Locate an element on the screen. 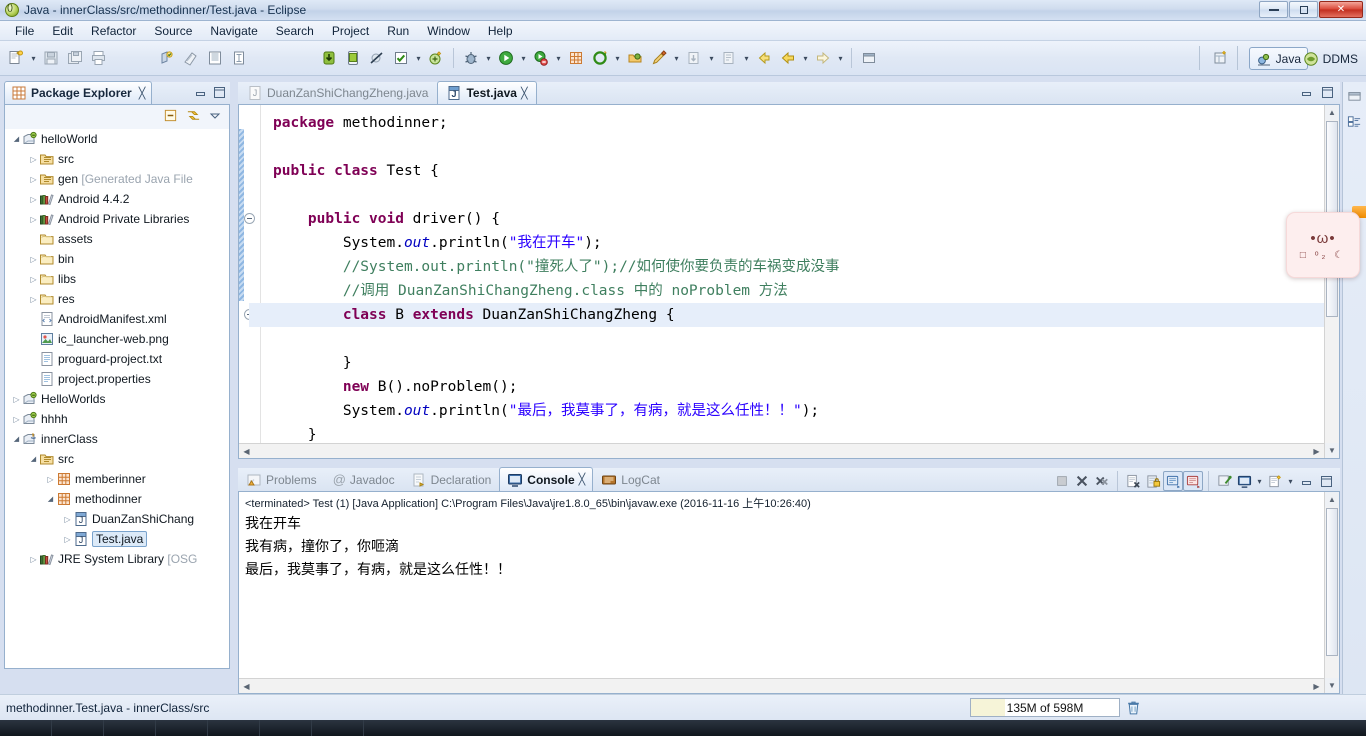 The image size is (1366, 736). new-java-interface-icon is located at coordinates (239, 58).